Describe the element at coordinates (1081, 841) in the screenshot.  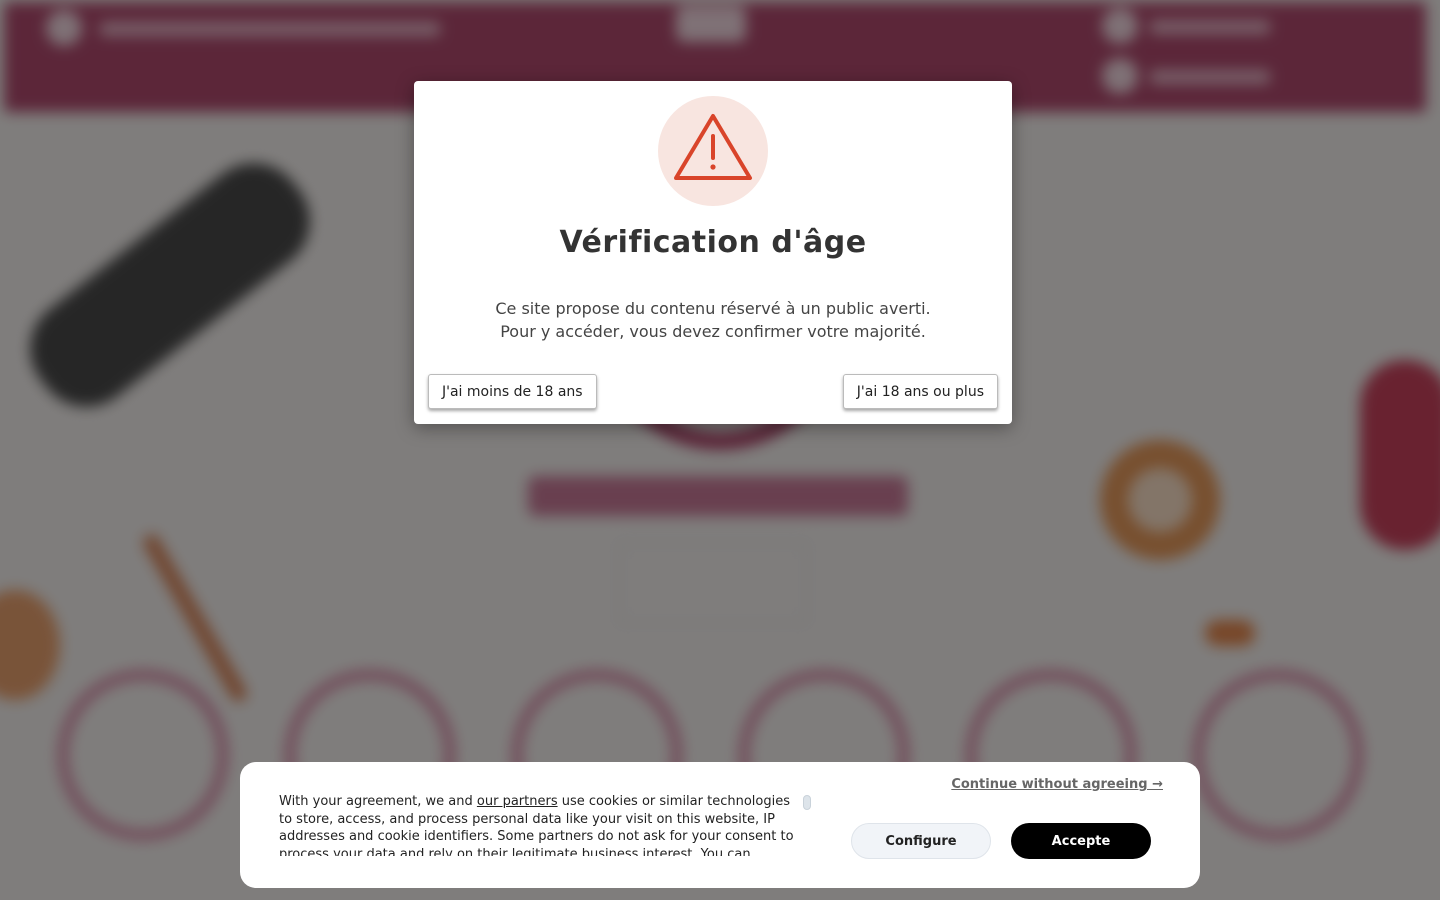
I see `accept-button: Accepte` at that location.